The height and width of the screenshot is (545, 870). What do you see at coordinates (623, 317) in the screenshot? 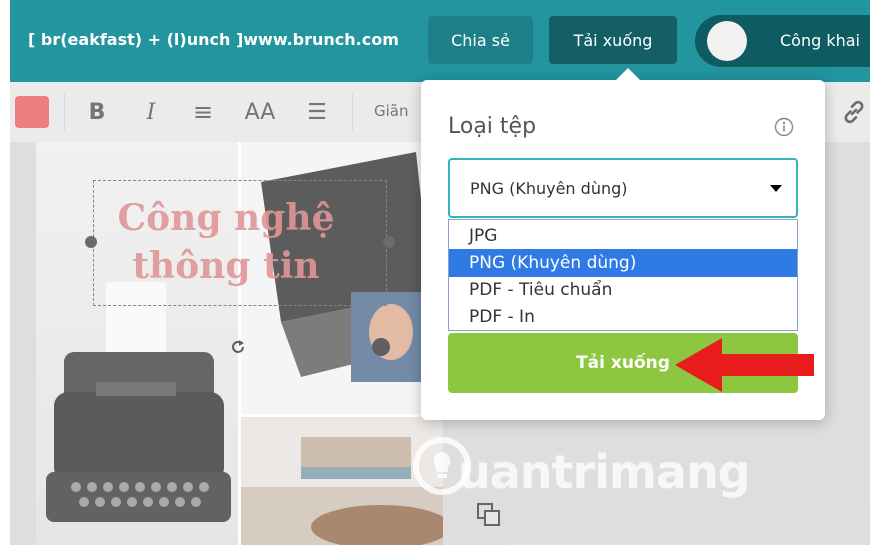
I see `option-pdf-print: PDF - In` at bounding box center [623, 317].